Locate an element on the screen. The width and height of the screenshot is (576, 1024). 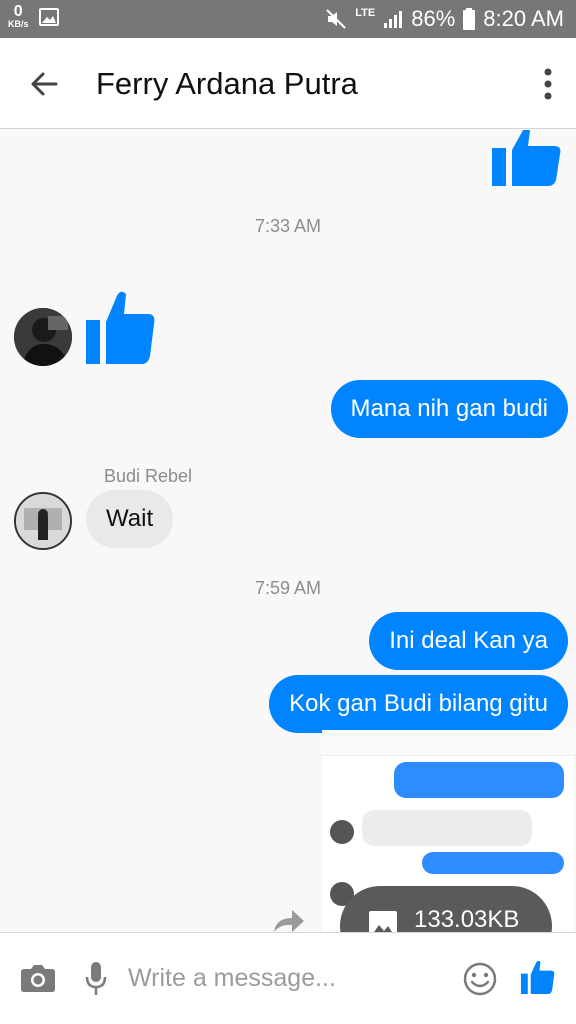
data-rate: 0 KB/s is located at coordinates (18, 16).